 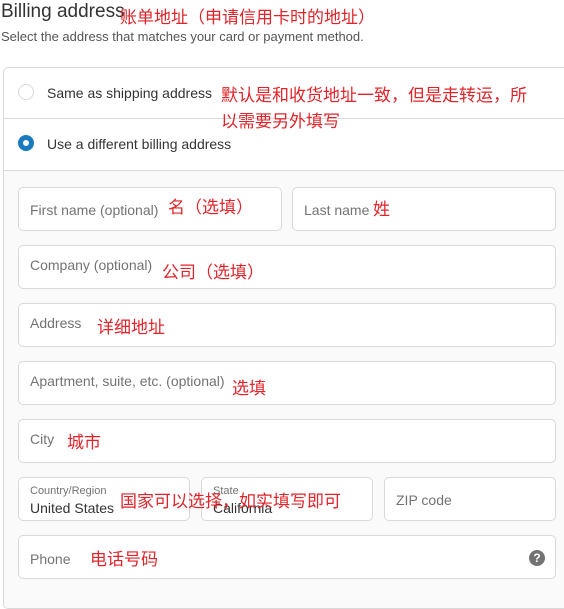 What do you see at coordinates (91, 265) in the screenshot?
I see `company-placeholder: Company (optional)` at bounding box center [91, 265].